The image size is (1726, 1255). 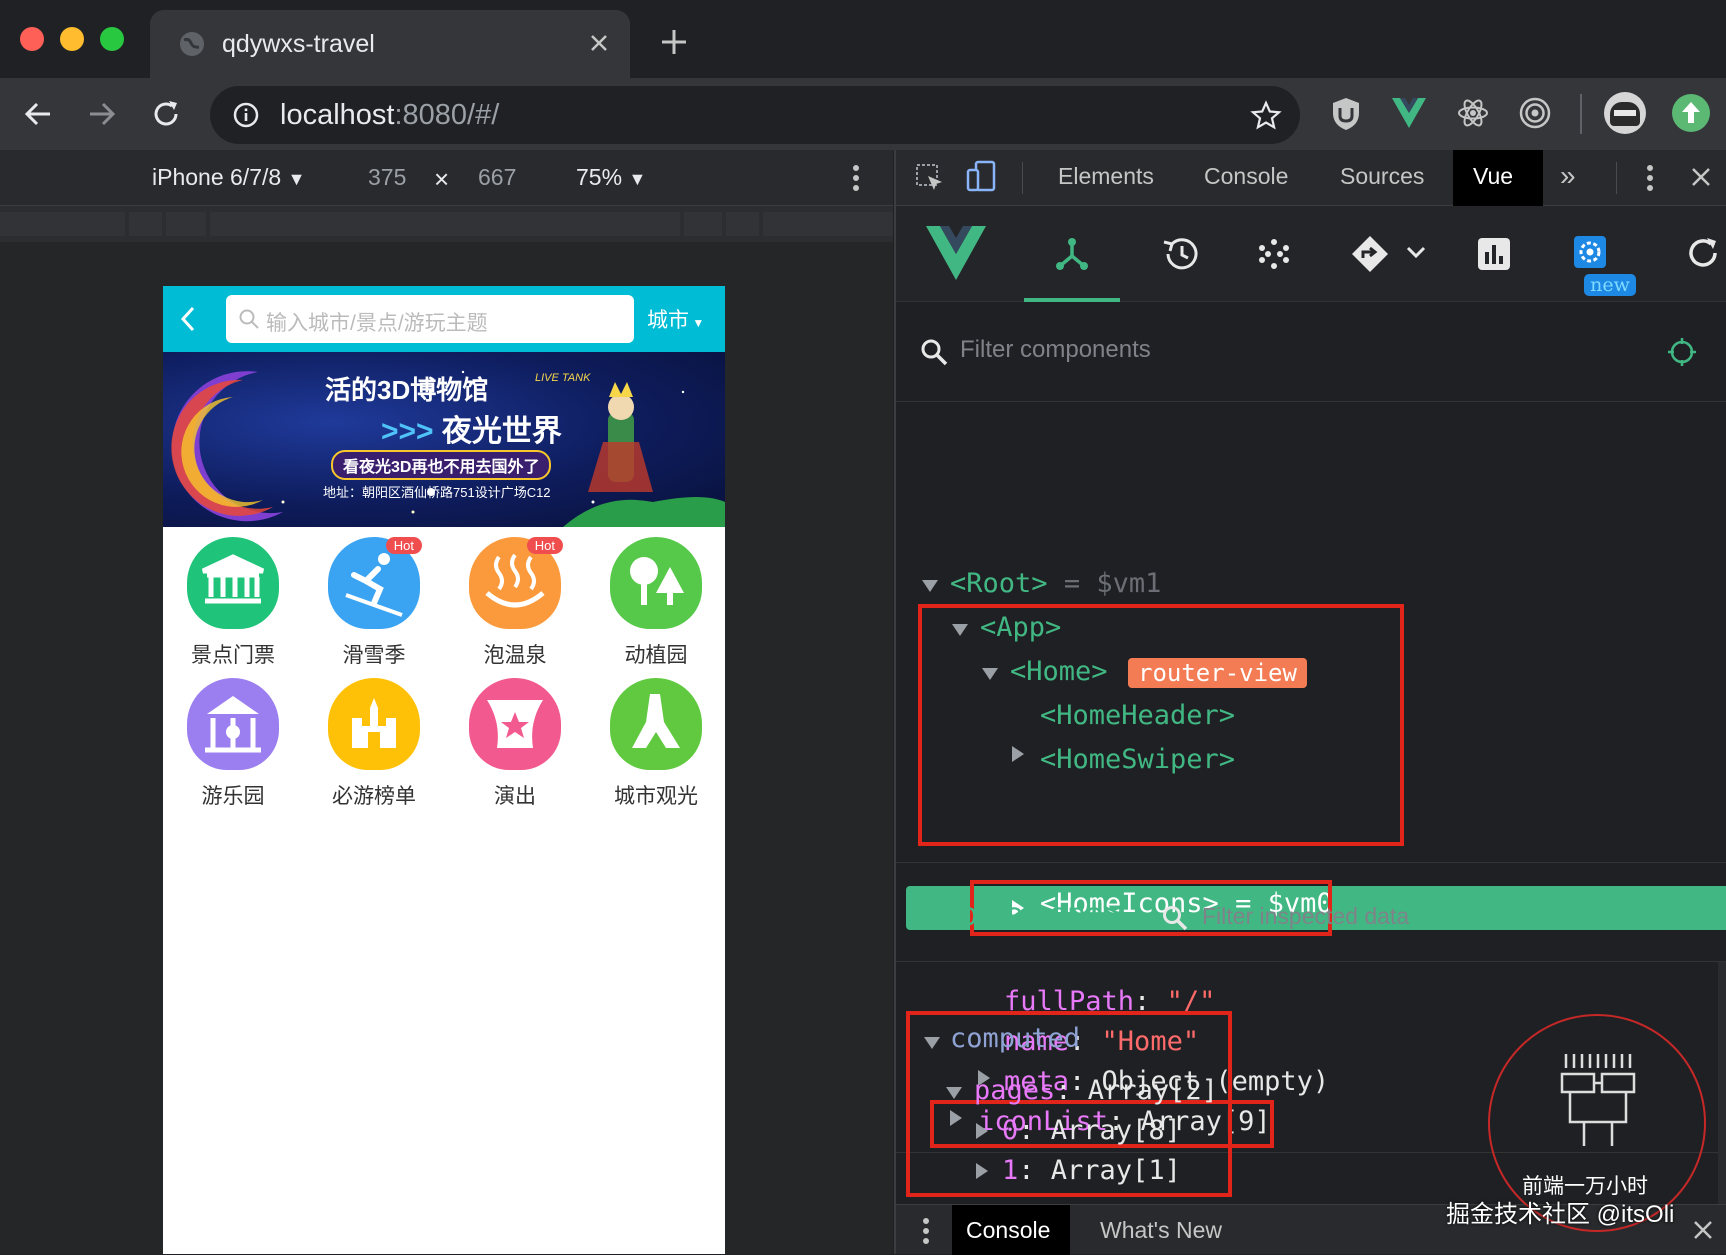 What do you see at coordinates (657, 581) in the screenshot?
I see `tree-icon` at bounding box center [657, 581].